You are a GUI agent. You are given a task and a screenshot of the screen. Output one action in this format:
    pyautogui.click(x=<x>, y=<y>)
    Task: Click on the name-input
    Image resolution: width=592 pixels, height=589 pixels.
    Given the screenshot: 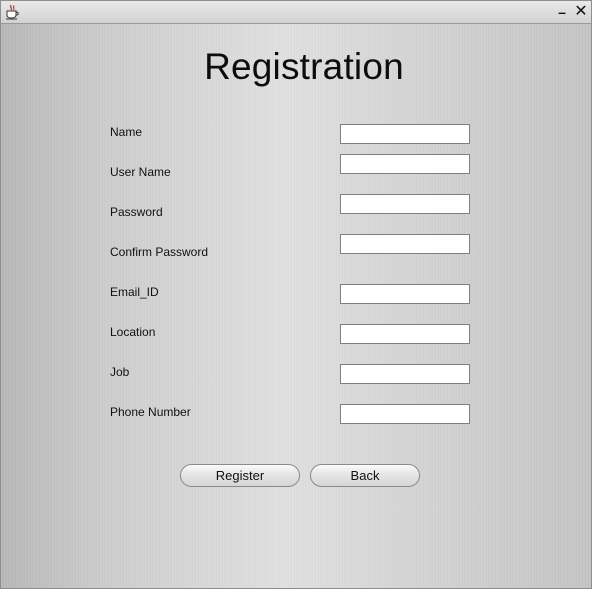 What is the action you would take?
    pyautogui.click(x=405, y=134)
    